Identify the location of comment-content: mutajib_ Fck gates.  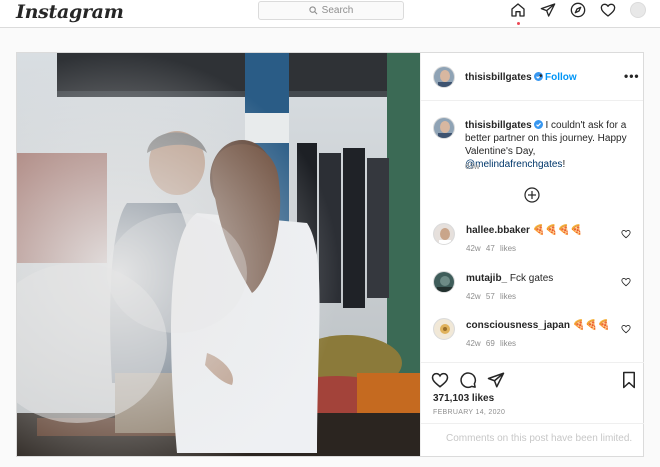
(509, 278).